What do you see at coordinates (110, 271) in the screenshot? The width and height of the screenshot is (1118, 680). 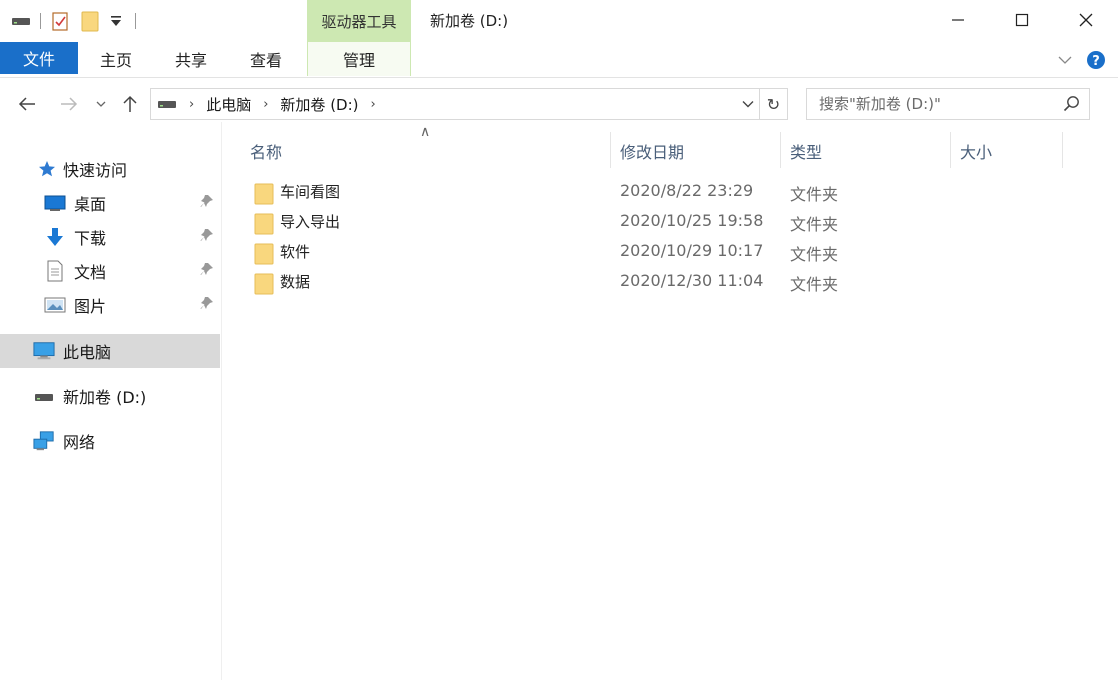 I see `sidebar-item-documents: 文档` at bounding box center [110, 271].